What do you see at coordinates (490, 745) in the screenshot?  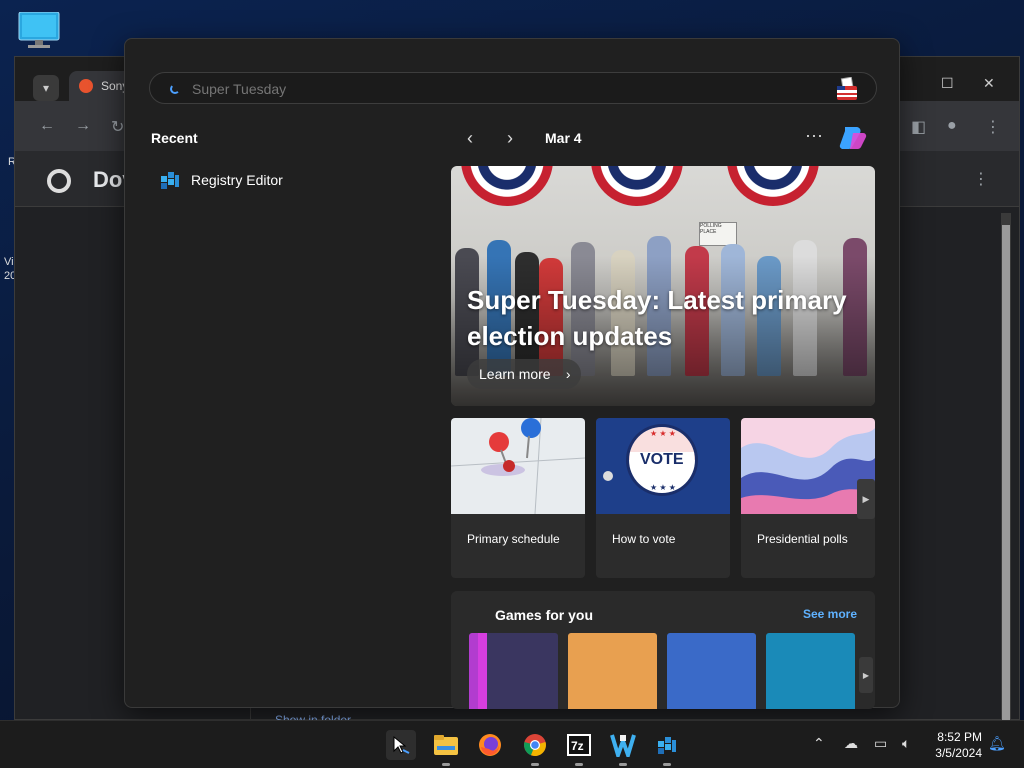 I see `firefox-icon` at bounding box center [490, 745].